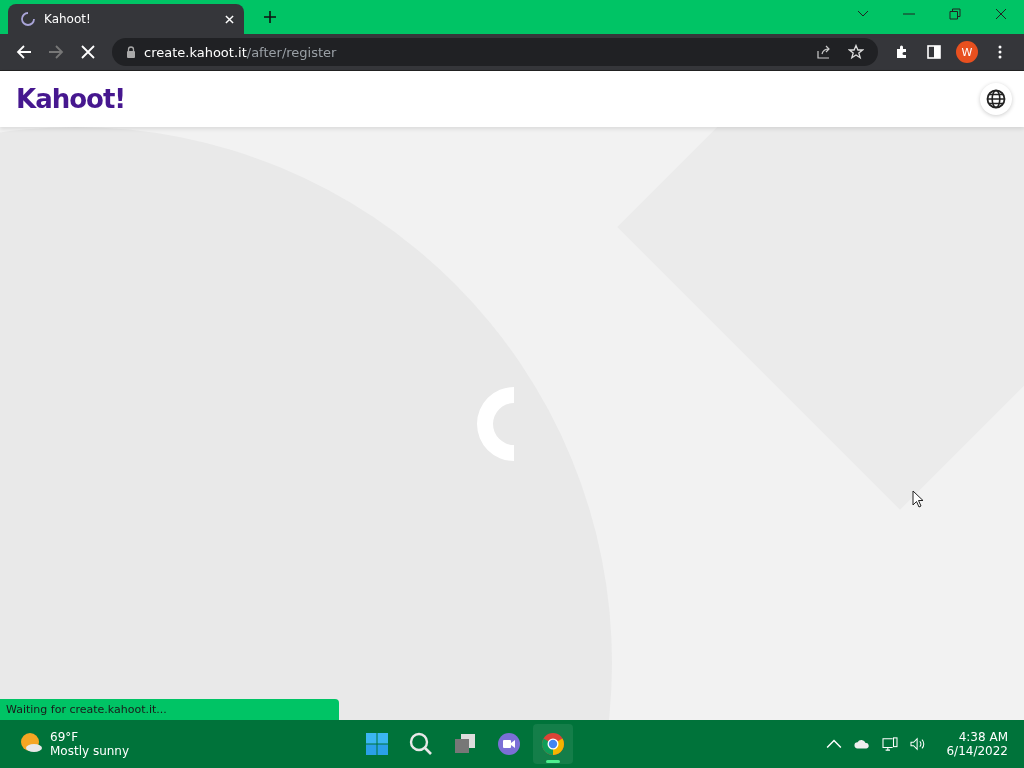  What do you see at coordinates (934, 52) in the screenshot?
I see `side-panel-icon` at bounding box center [934, 52].